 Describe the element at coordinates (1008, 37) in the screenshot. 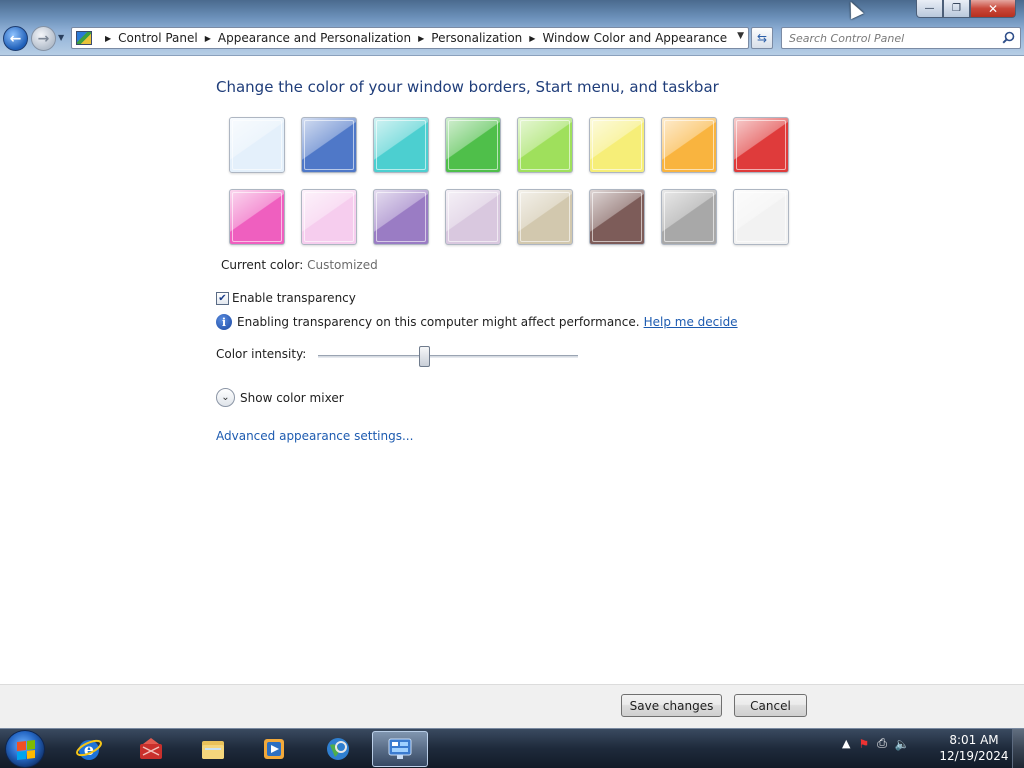

I see `search-icon` at that location.